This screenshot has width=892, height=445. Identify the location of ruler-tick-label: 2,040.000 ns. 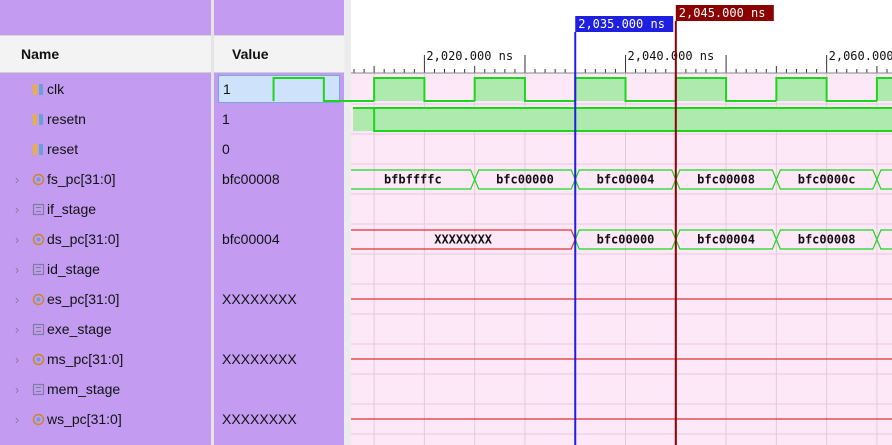
(671, 56).